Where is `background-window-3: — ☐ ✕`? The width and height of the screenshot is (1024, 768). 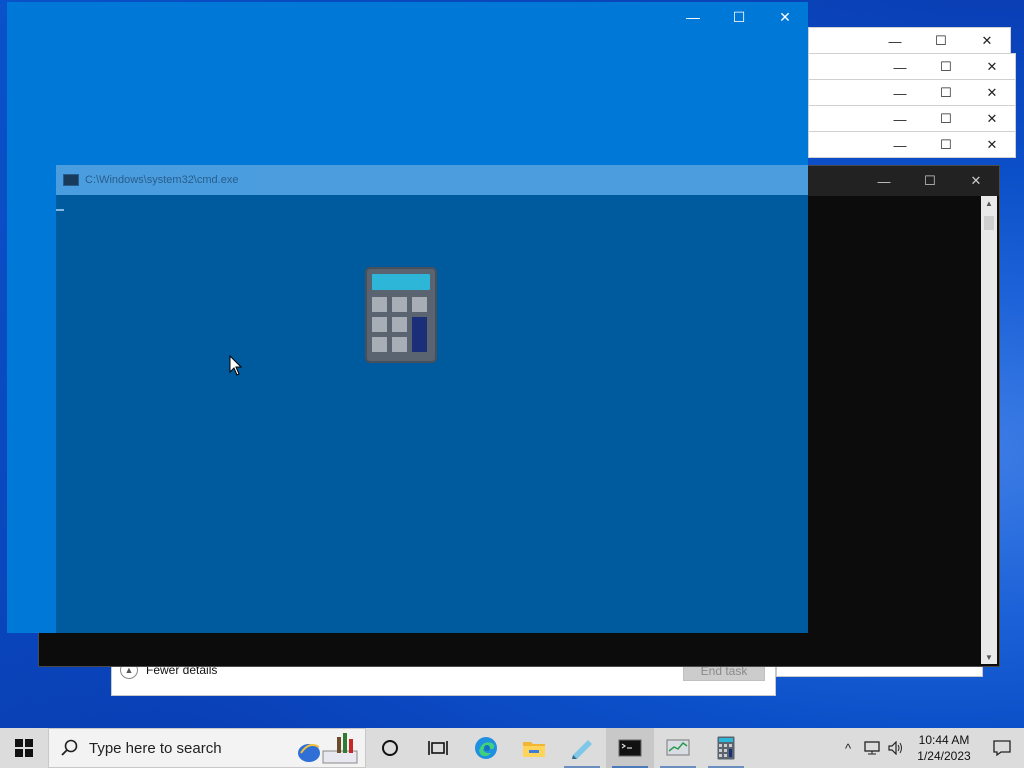 background-window-3: — ☐ ✕ is located at coordinates (912, 92).